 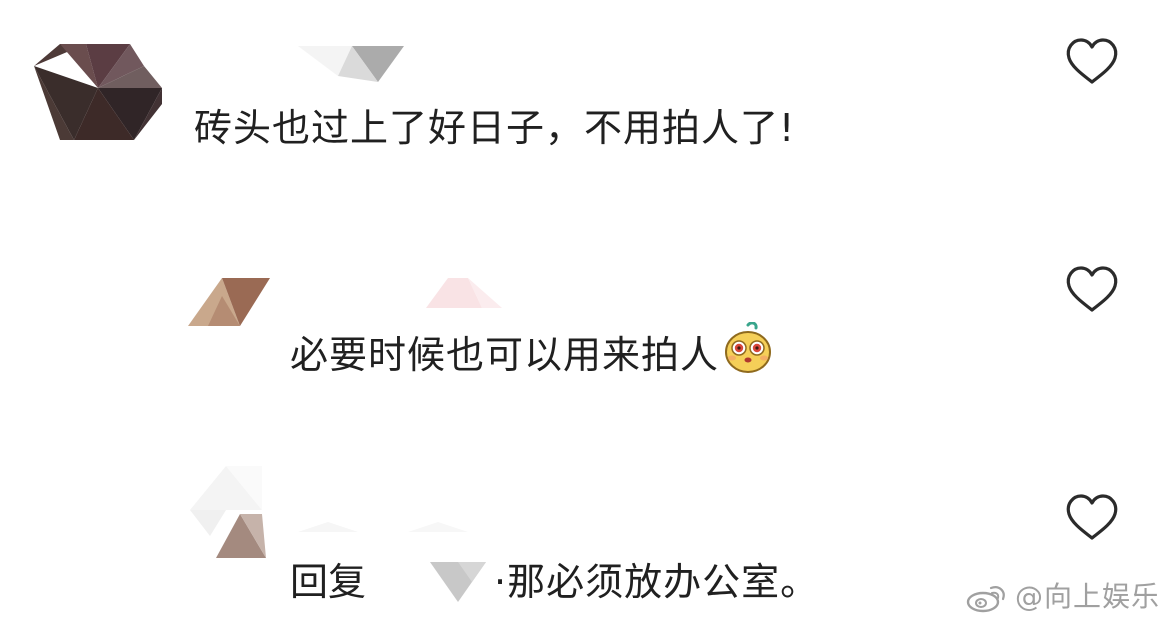 I want to click on heart-outline-icon, so click(x=1092, y=517).